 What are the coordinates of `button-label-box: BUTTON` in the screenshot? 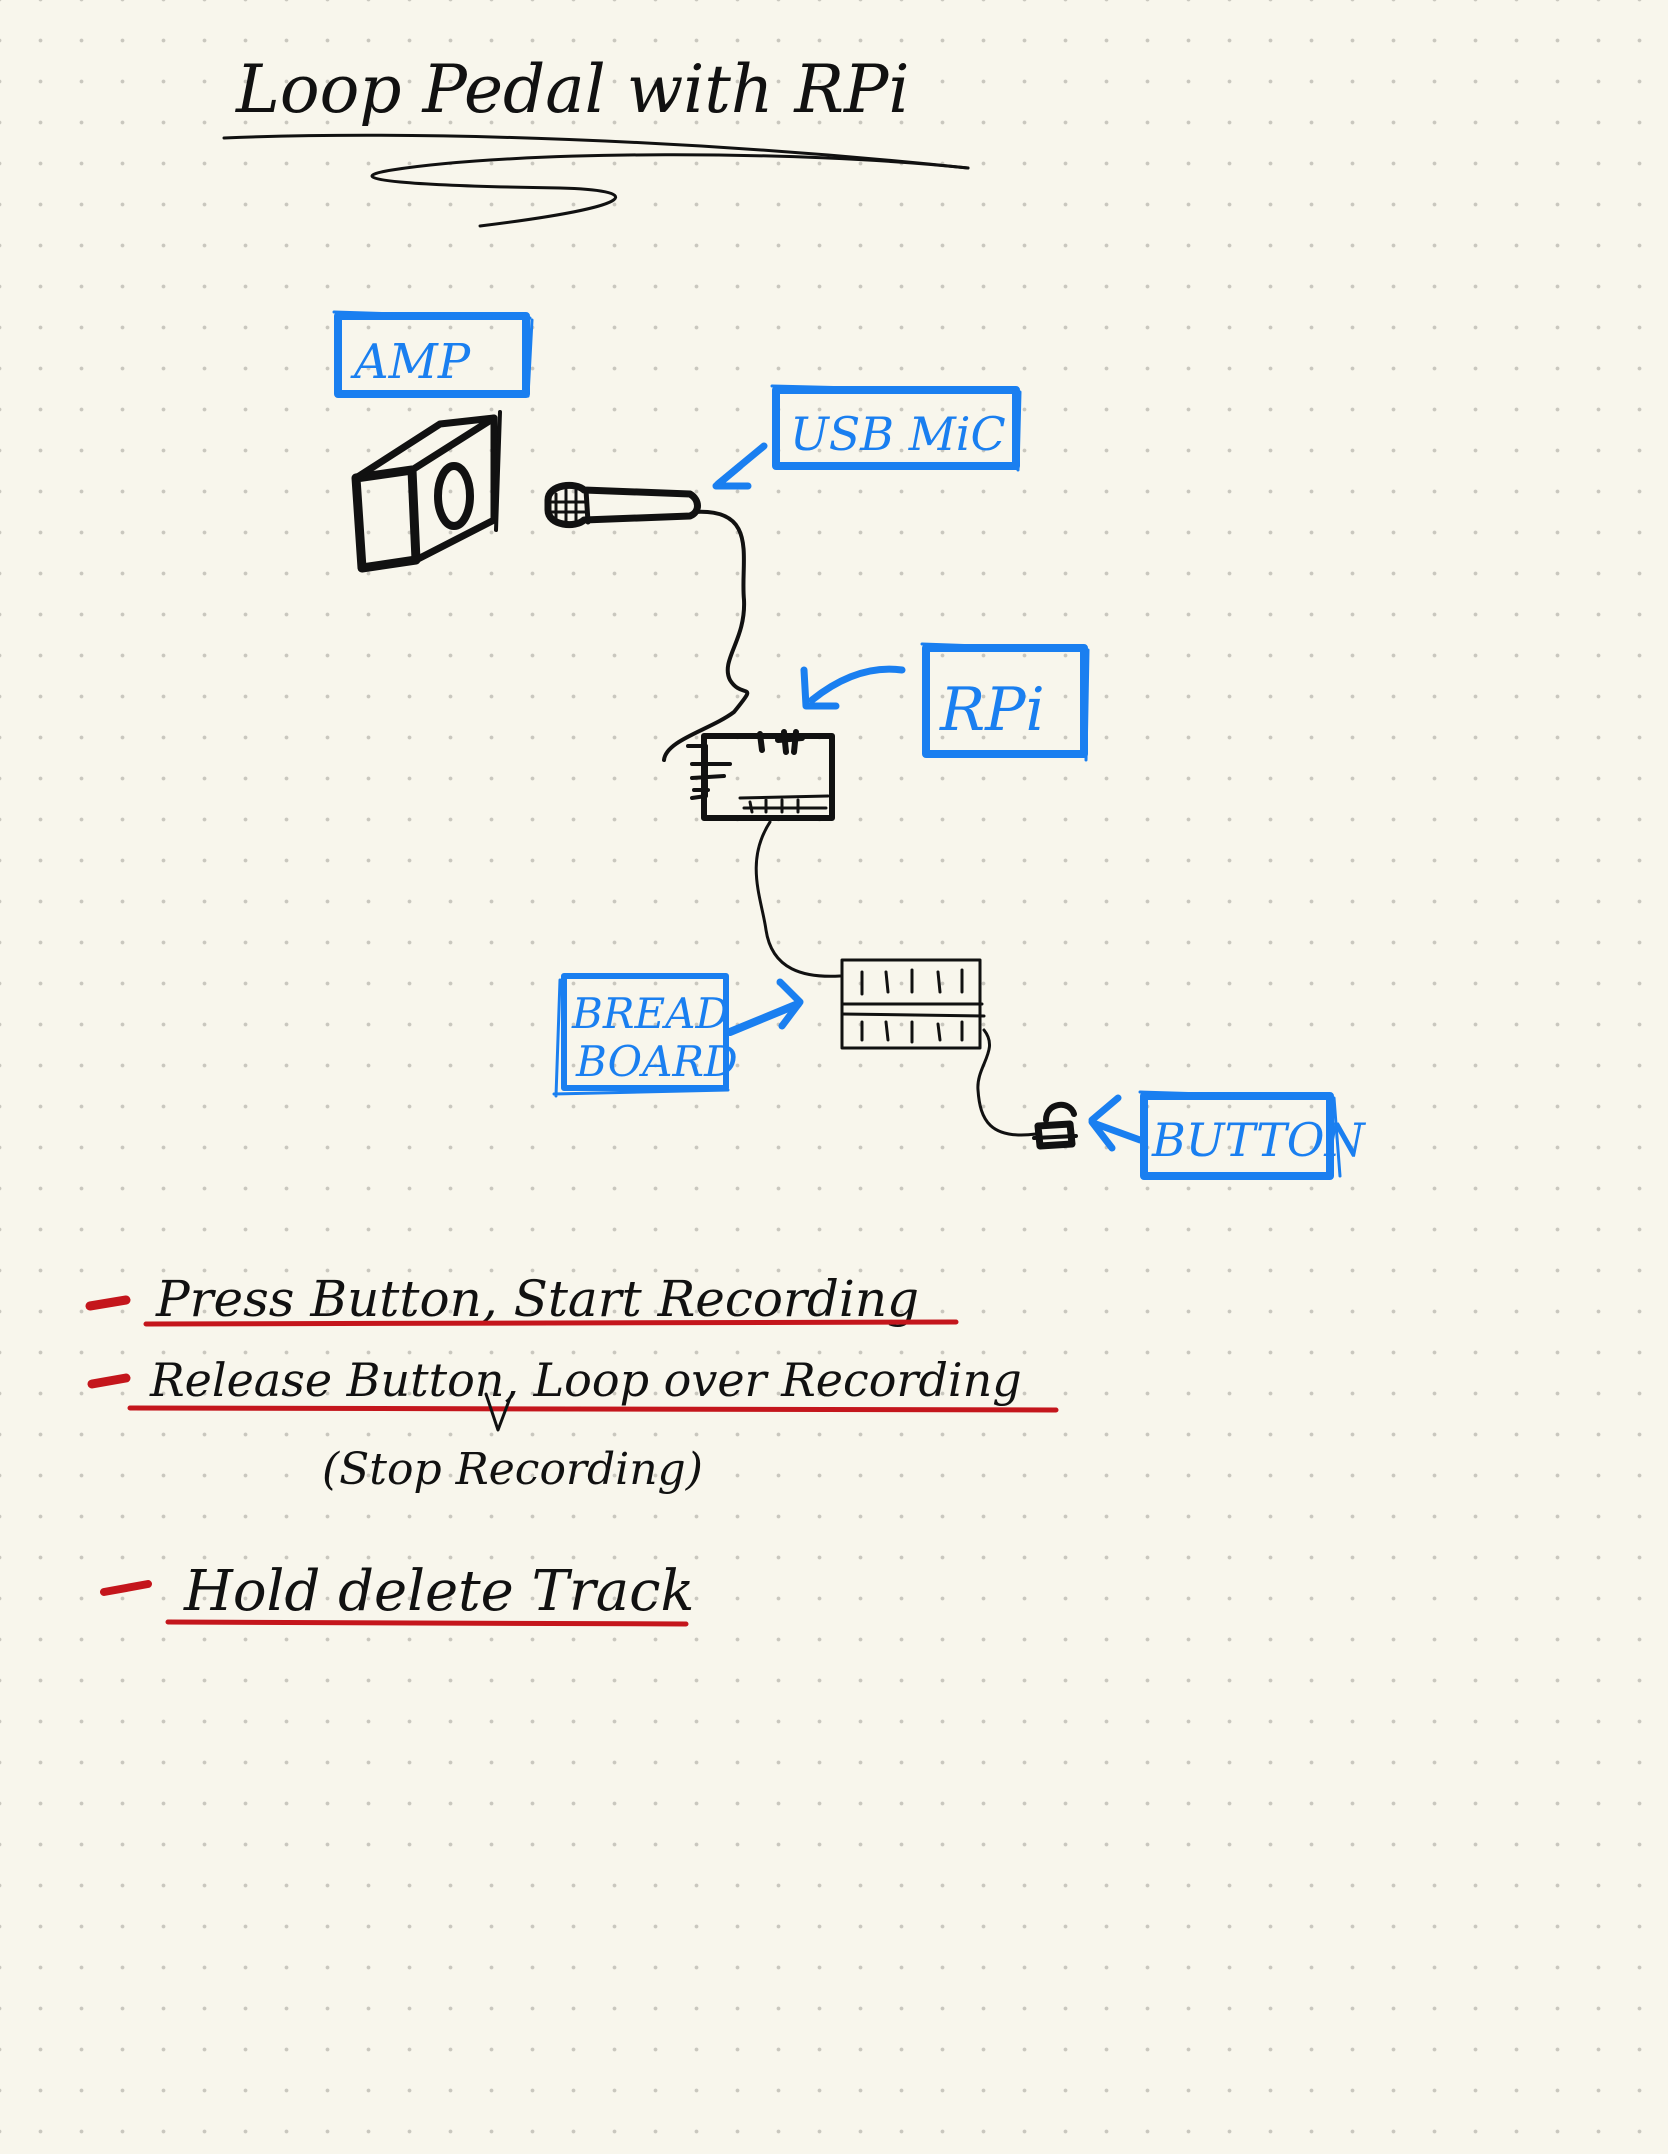 It's located at (1252, 1135).